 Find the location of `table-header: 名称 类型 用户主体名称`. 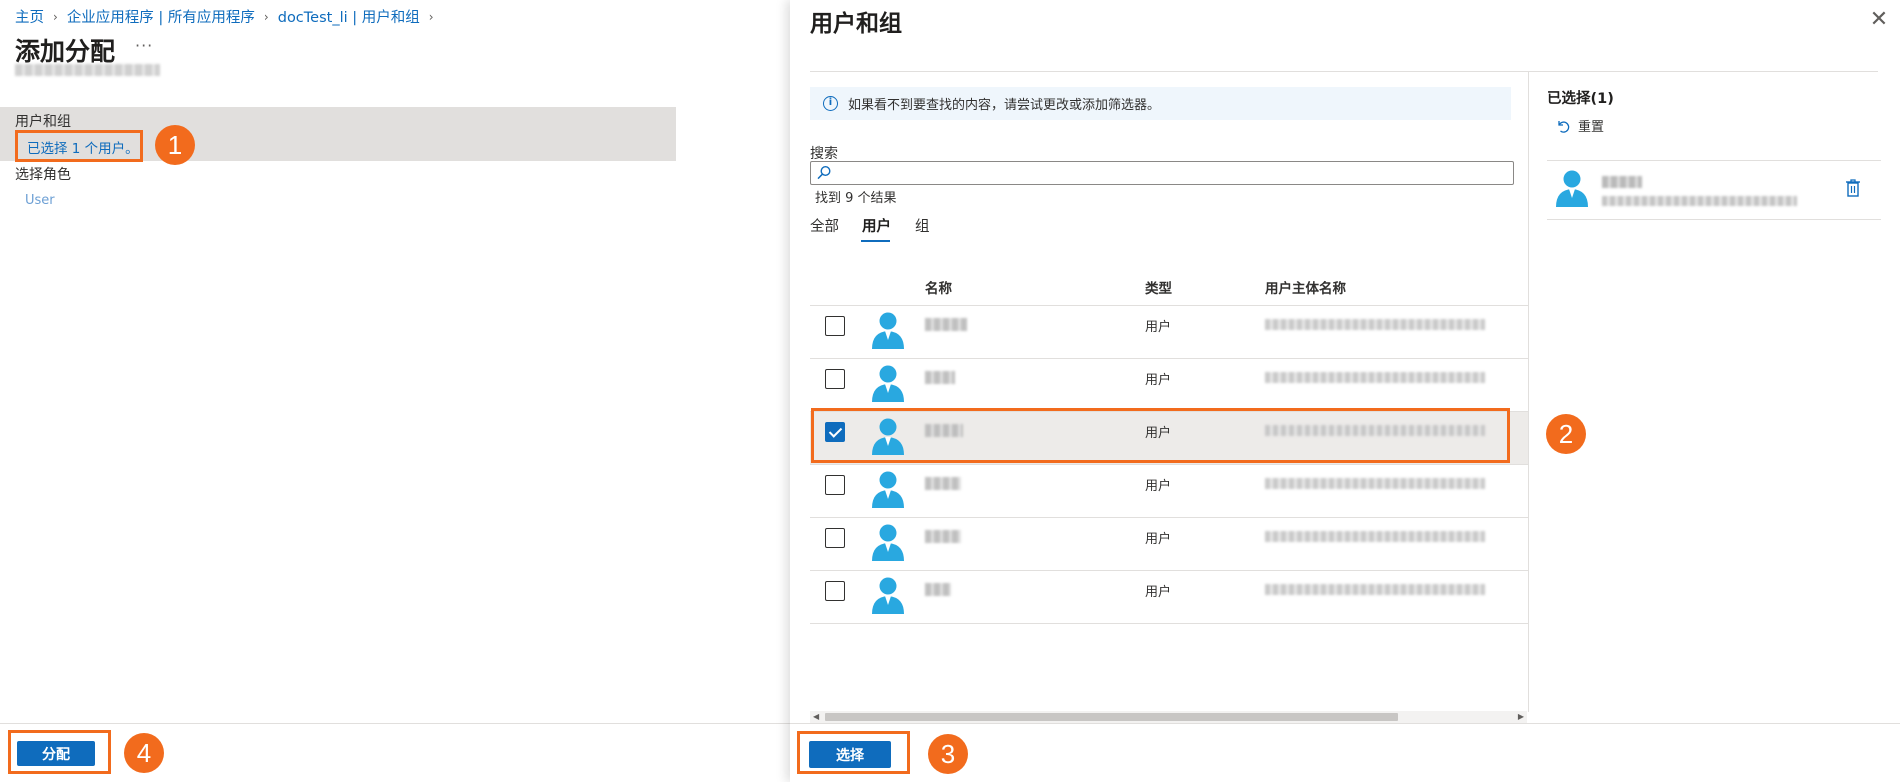

table-header: 名称 类型 用户主体名称 is located at coordinates (1169, 286).